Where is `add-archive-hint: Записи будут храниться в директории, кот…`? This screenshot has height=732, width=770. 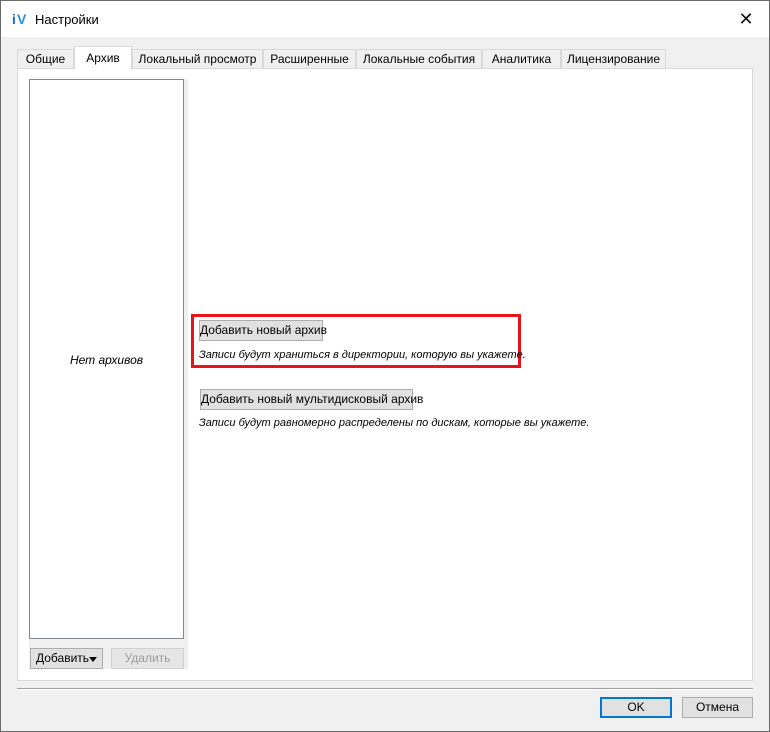 add-archive-hint: Записи будут храниться в директории, кот… is located at coordinates (362, 355).